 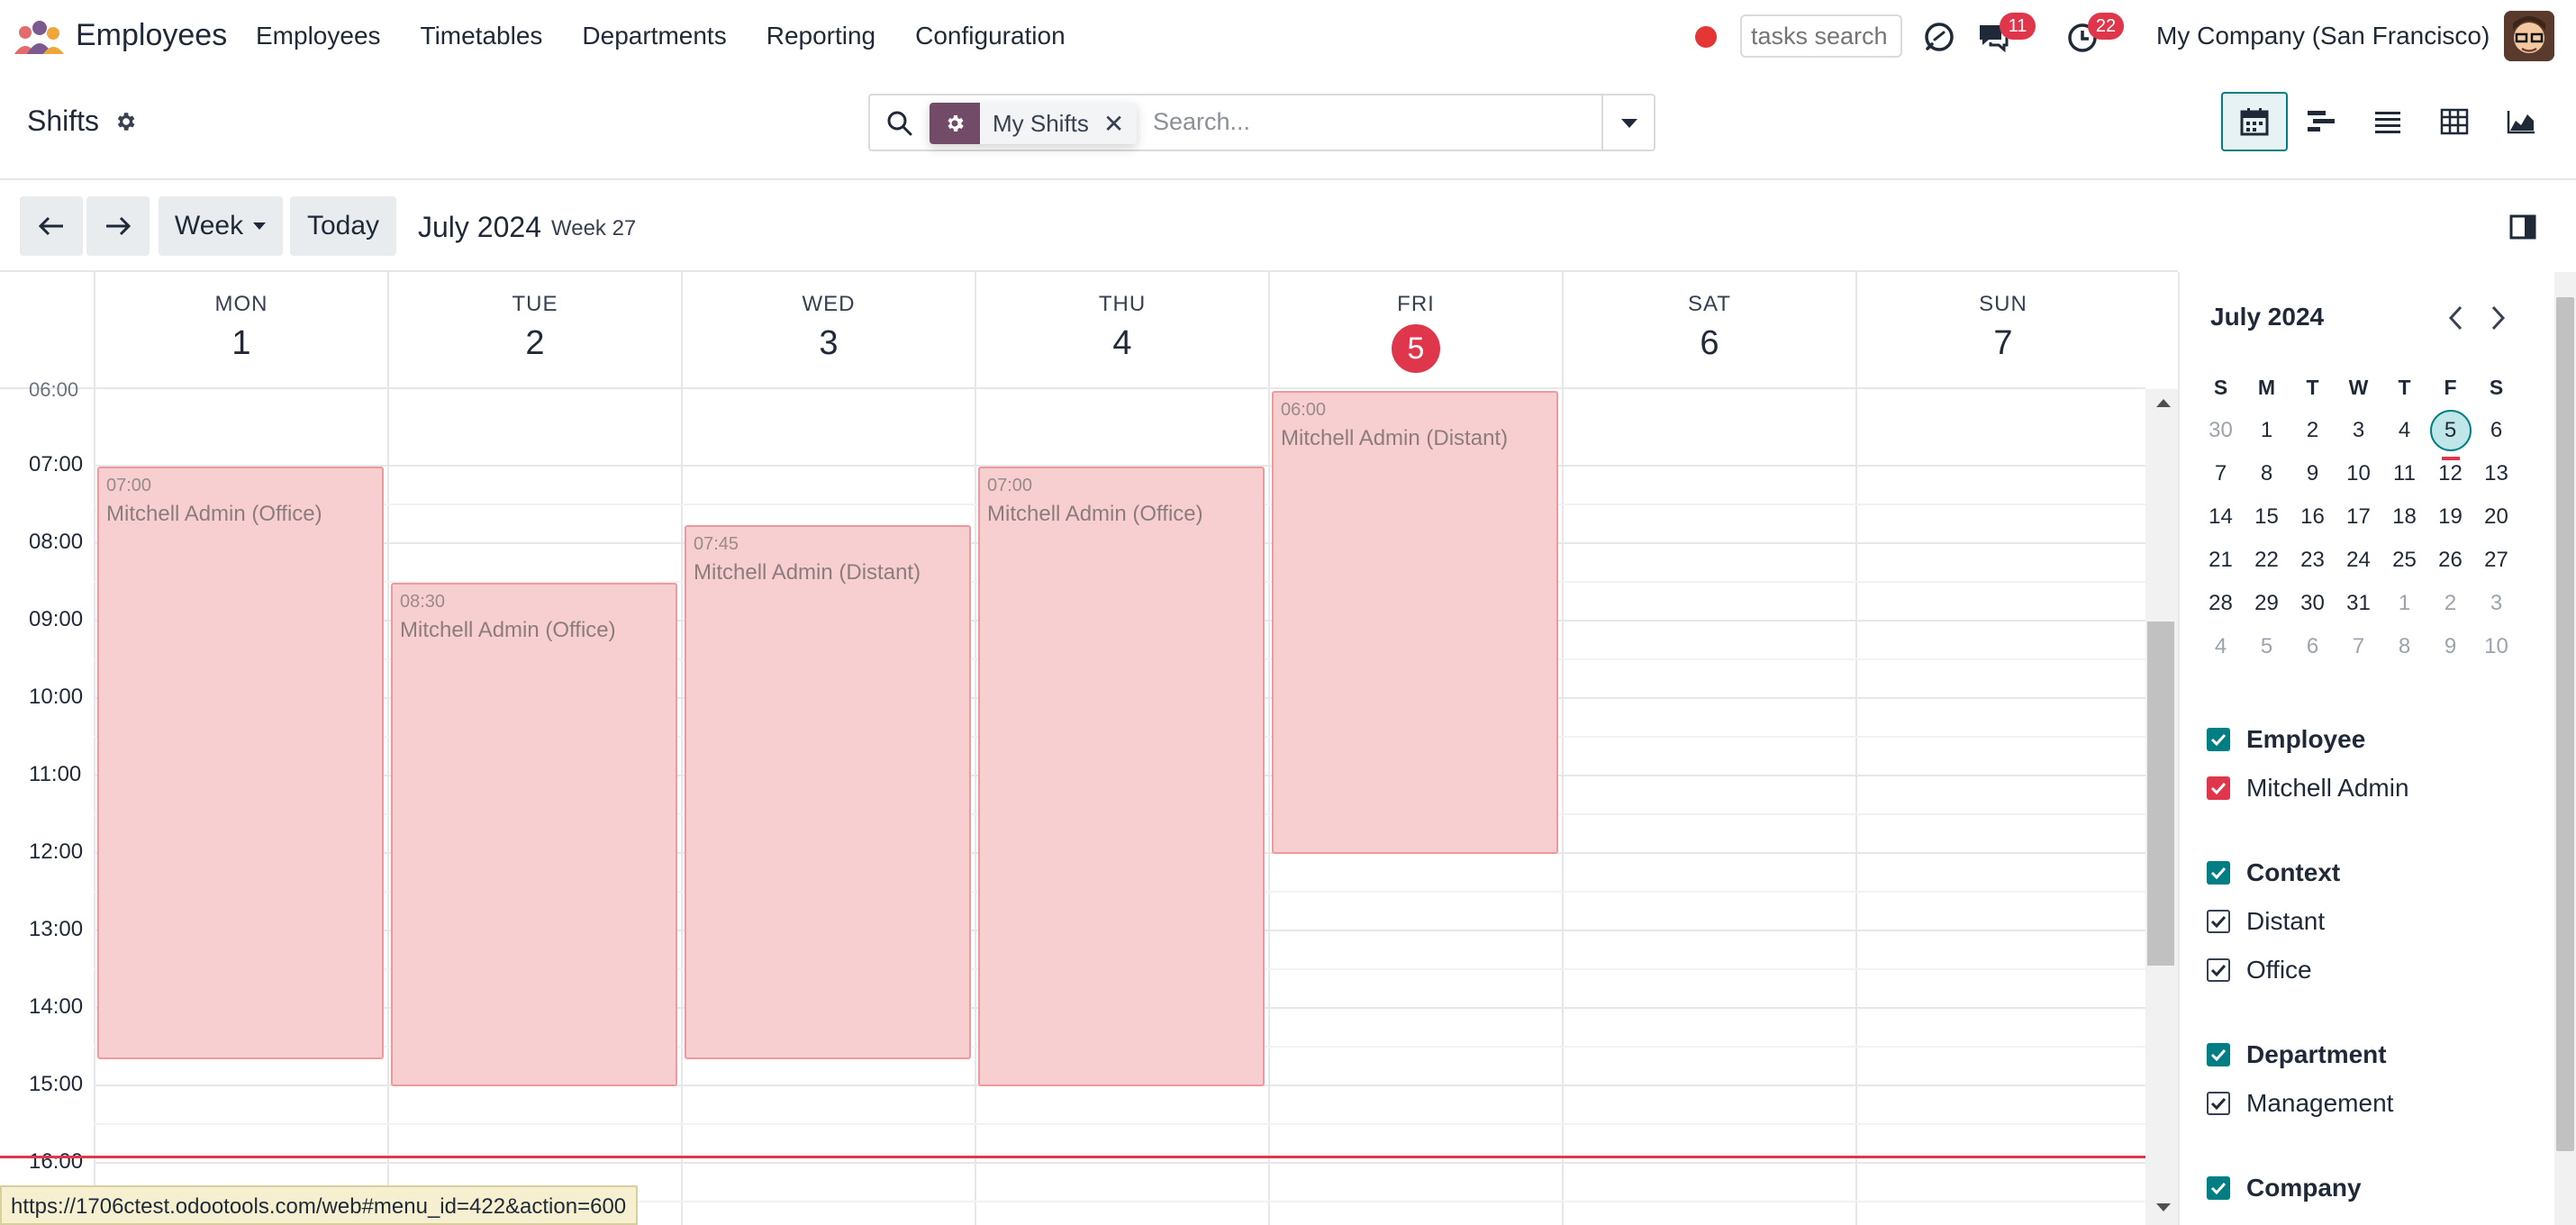 I want to click on mini-day: 8, so click(x=2404, y=646).